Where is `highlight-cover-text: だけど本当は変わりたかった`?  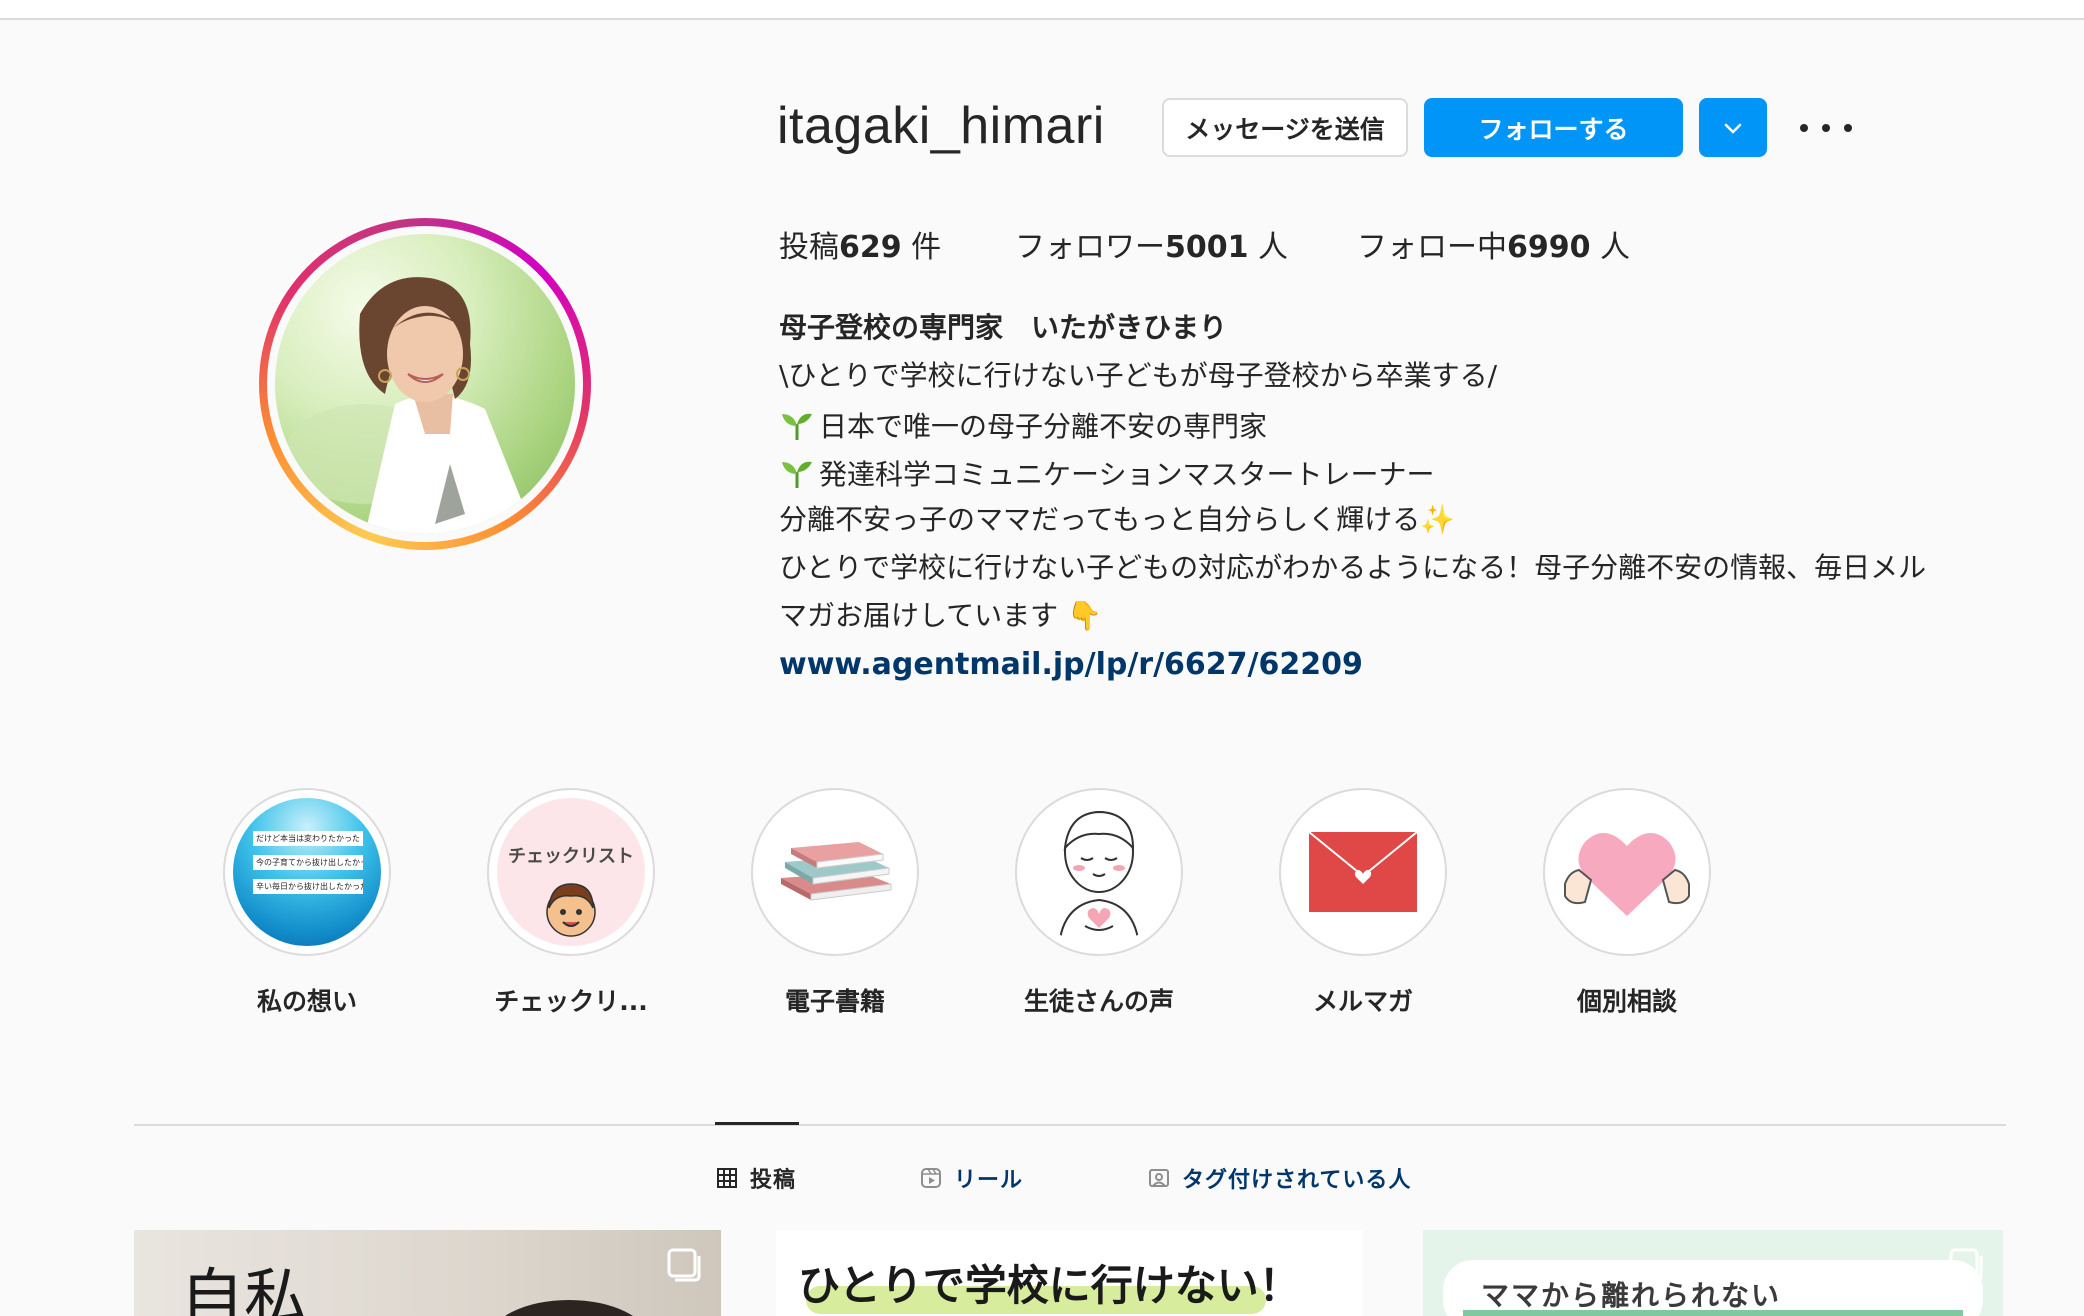 highlight-cover-text: だけど本当は変わりたかった is located at coordinates (308, 838).